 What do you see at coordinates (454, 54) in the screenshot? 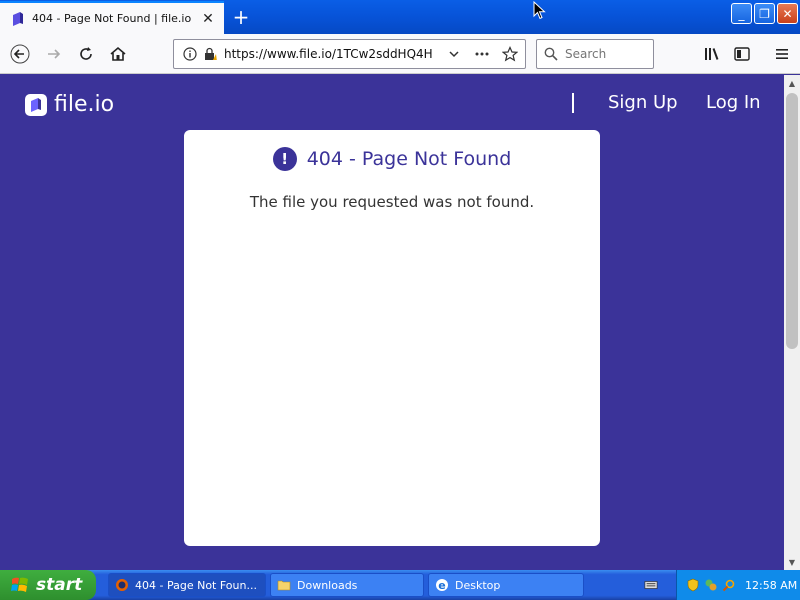
I see `chevron-down-icon` at bounding box center [454, 54].